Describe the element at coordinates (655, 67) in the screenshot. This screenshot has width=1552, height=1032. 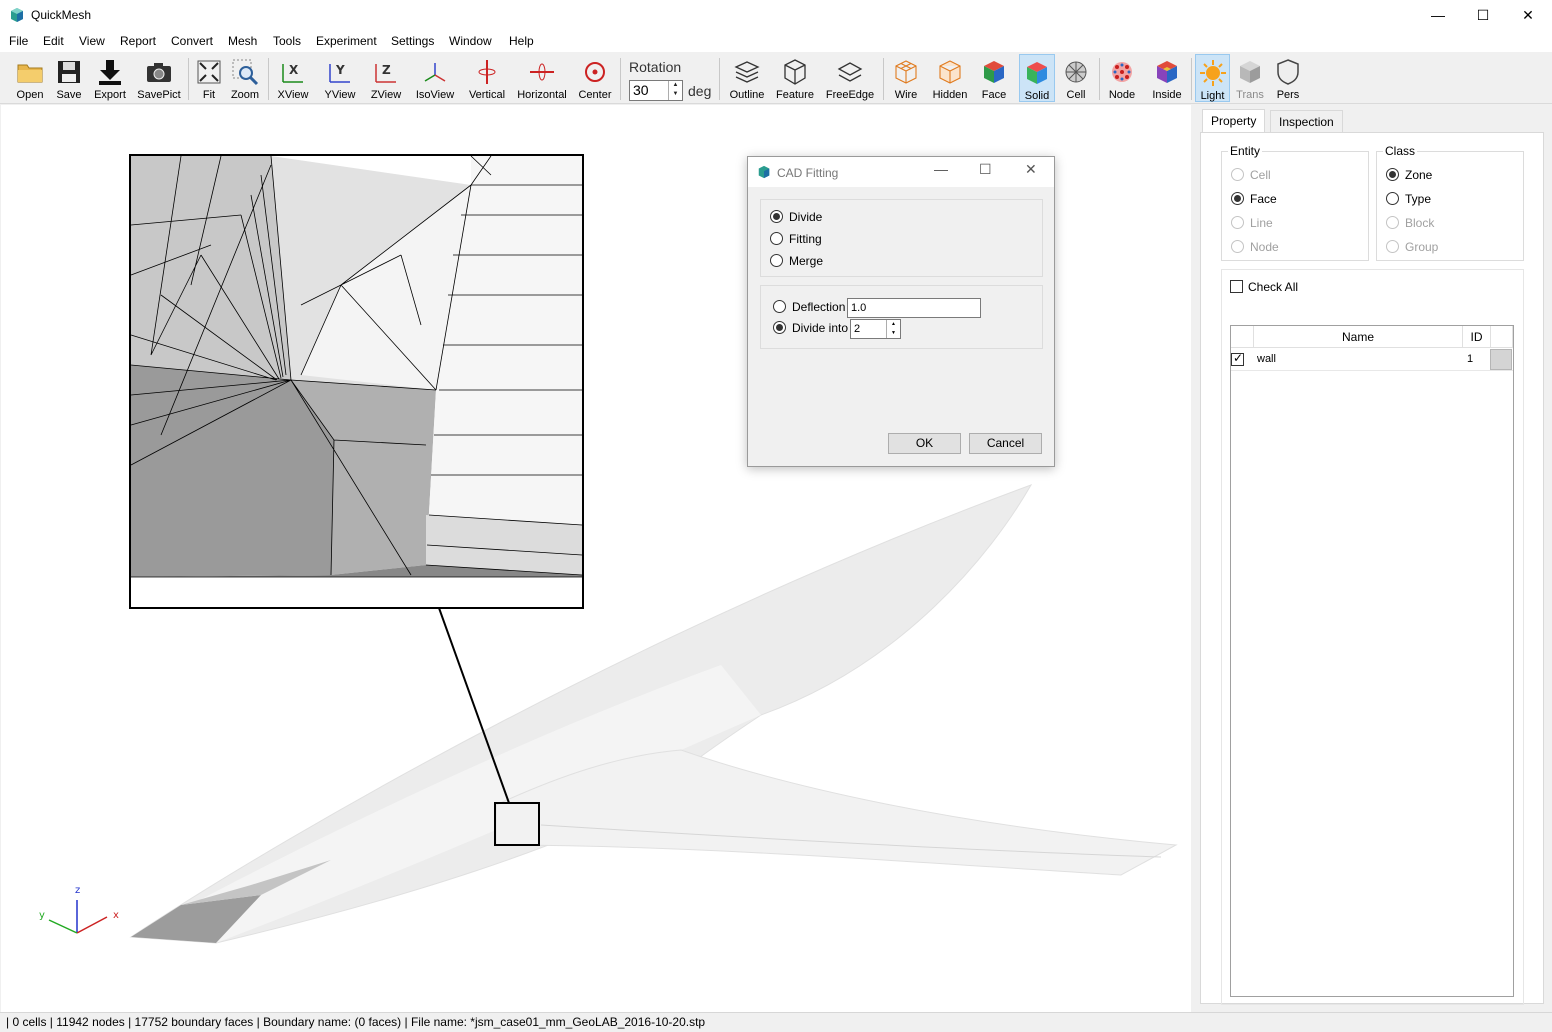
I see `rotation-label: Rotation` at that location.